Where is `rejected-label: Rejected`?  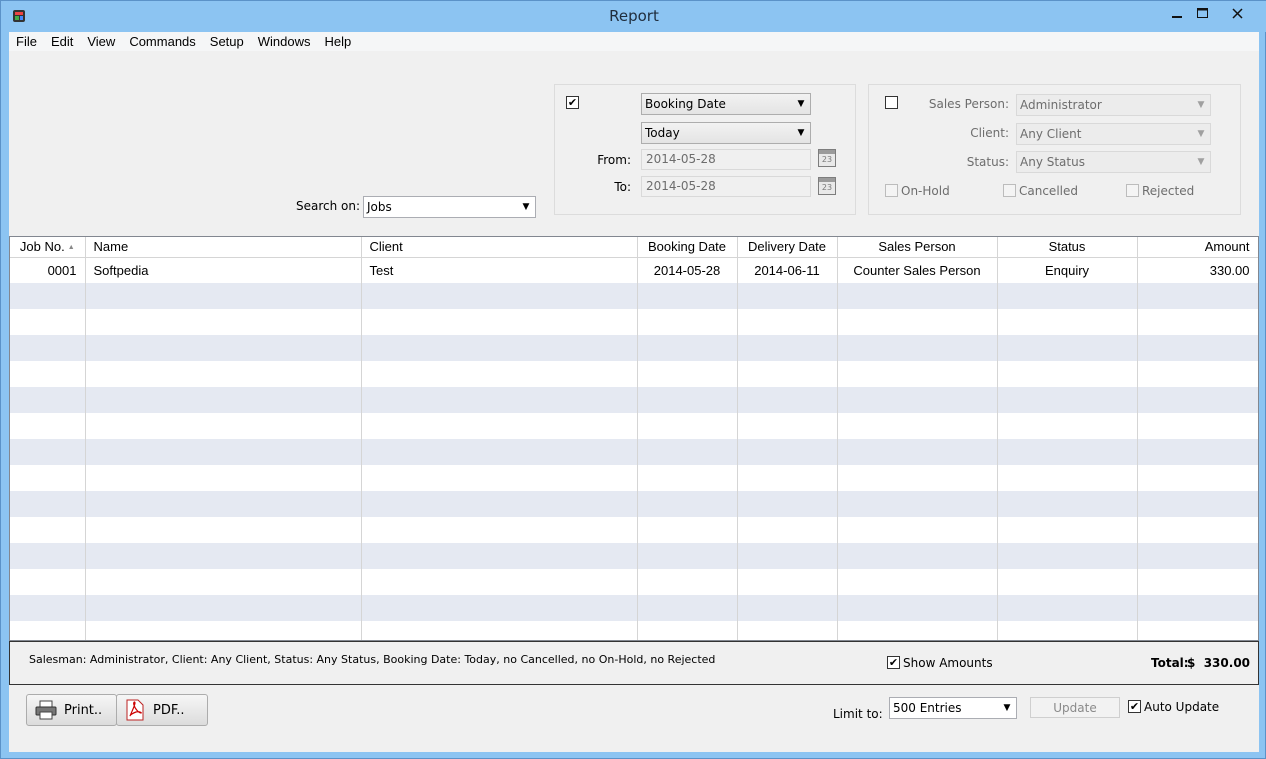
rejected-label: Rejected is located at coordinates (1168, 191).